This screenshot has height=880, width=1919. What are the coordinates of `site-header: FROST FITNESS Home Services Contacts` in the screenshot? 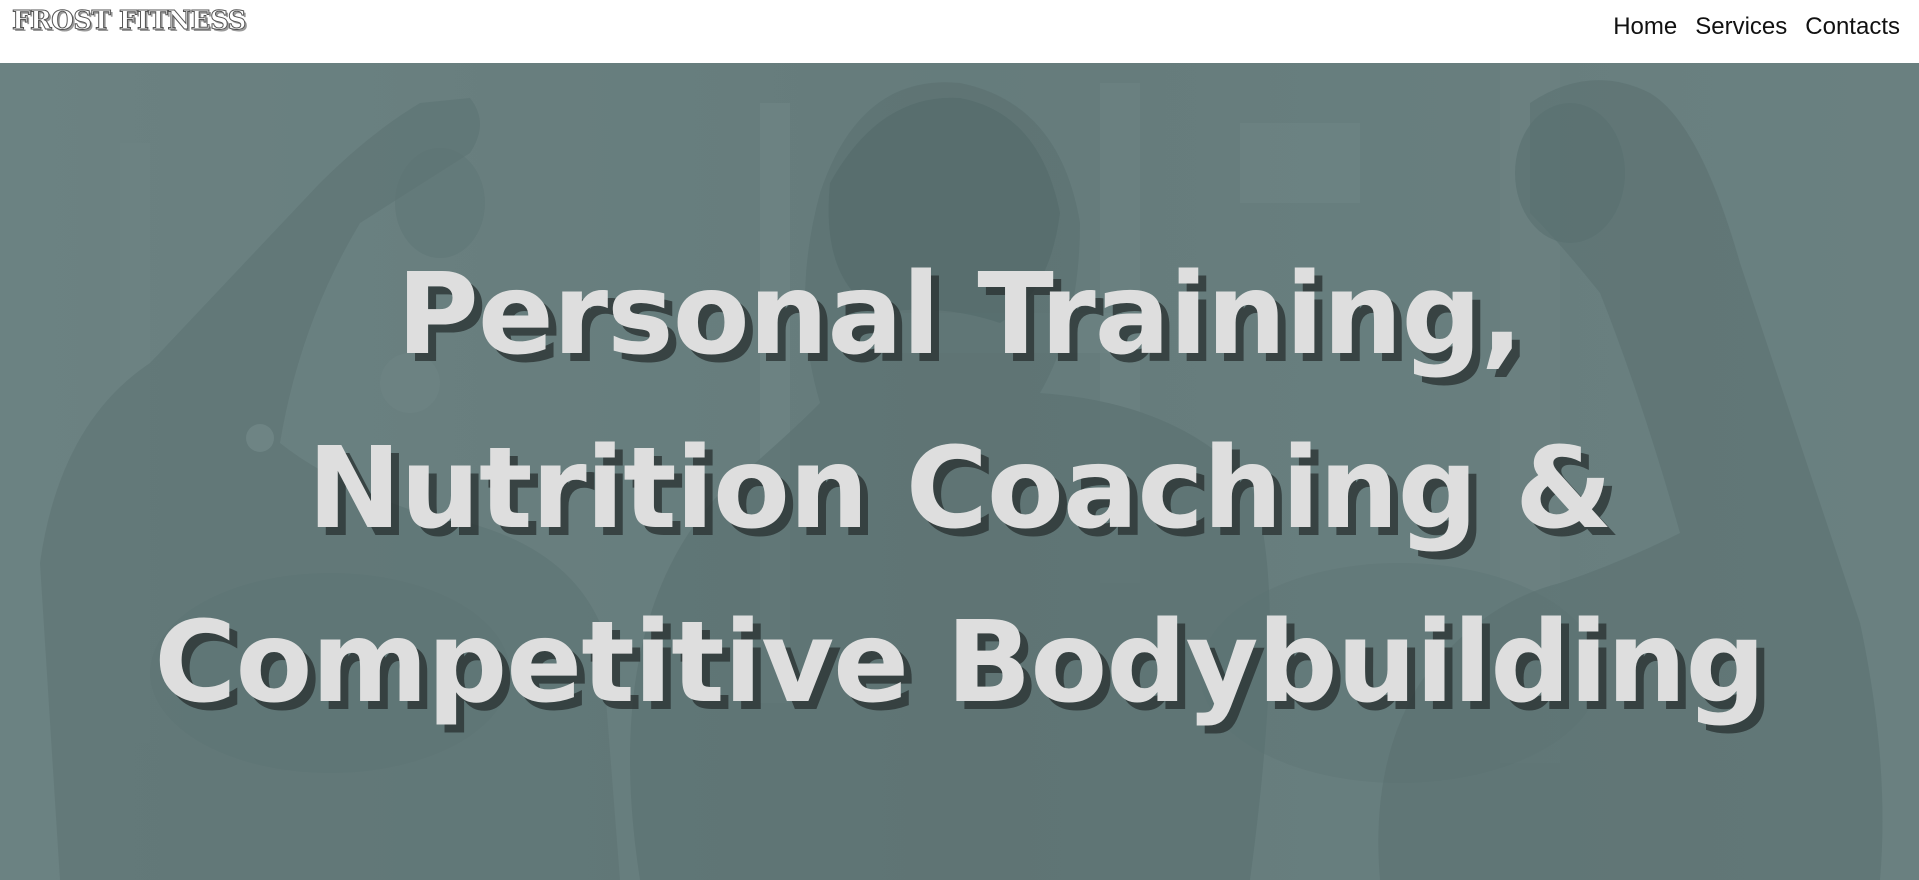 It's located at (959, 31).